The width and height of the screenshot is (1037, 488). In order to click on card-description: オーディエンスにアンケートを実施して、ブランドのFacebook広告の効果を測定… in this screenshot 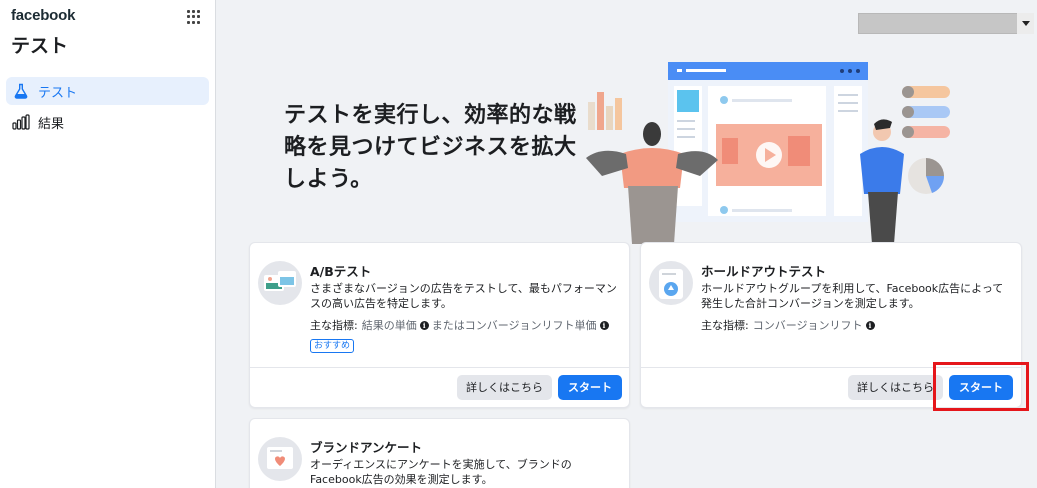, I will do `click(441, 472)`.